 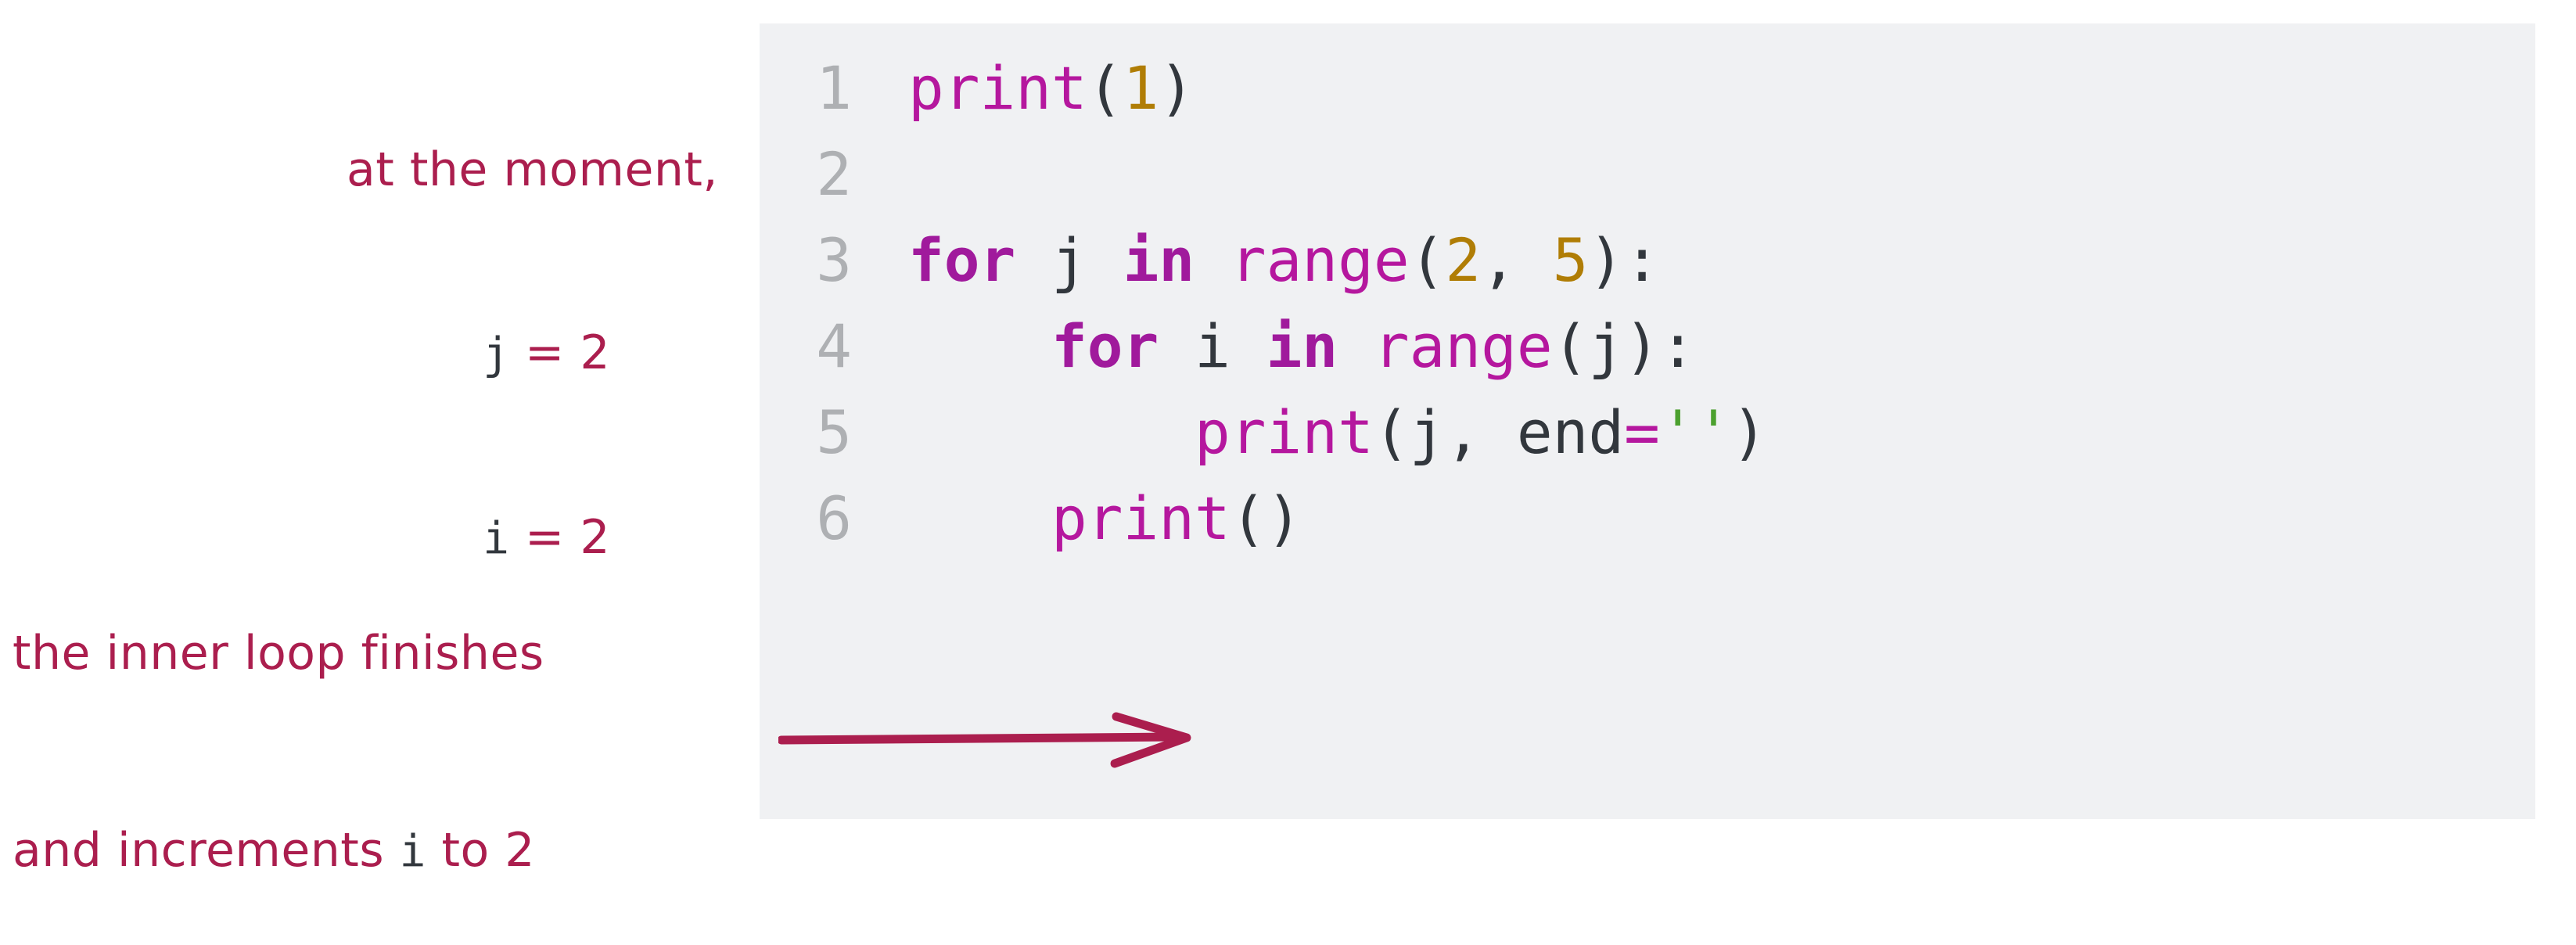 I want to click on explanation-line-2-suffix: to 2, so click(x=481, y=850).